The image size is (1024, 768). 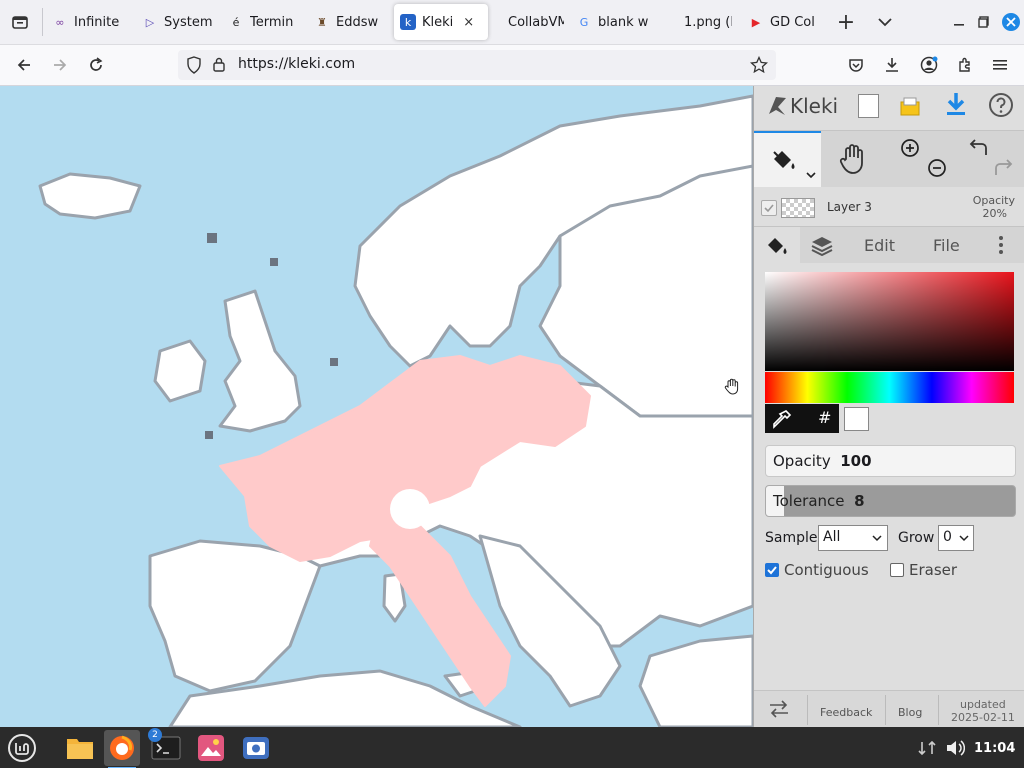 I want to click on kleki-header: Kleki, so click(x=889, y=108).